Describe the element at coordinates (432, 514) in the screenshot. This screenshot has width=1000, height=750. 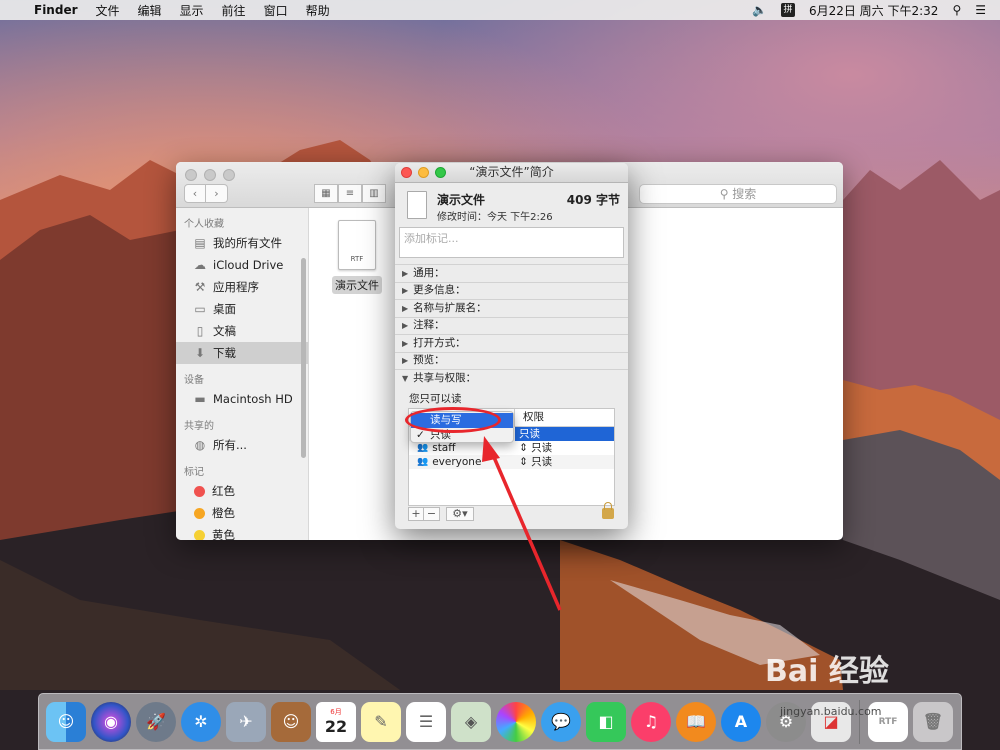
I see `remove-user-button: −` at that location.